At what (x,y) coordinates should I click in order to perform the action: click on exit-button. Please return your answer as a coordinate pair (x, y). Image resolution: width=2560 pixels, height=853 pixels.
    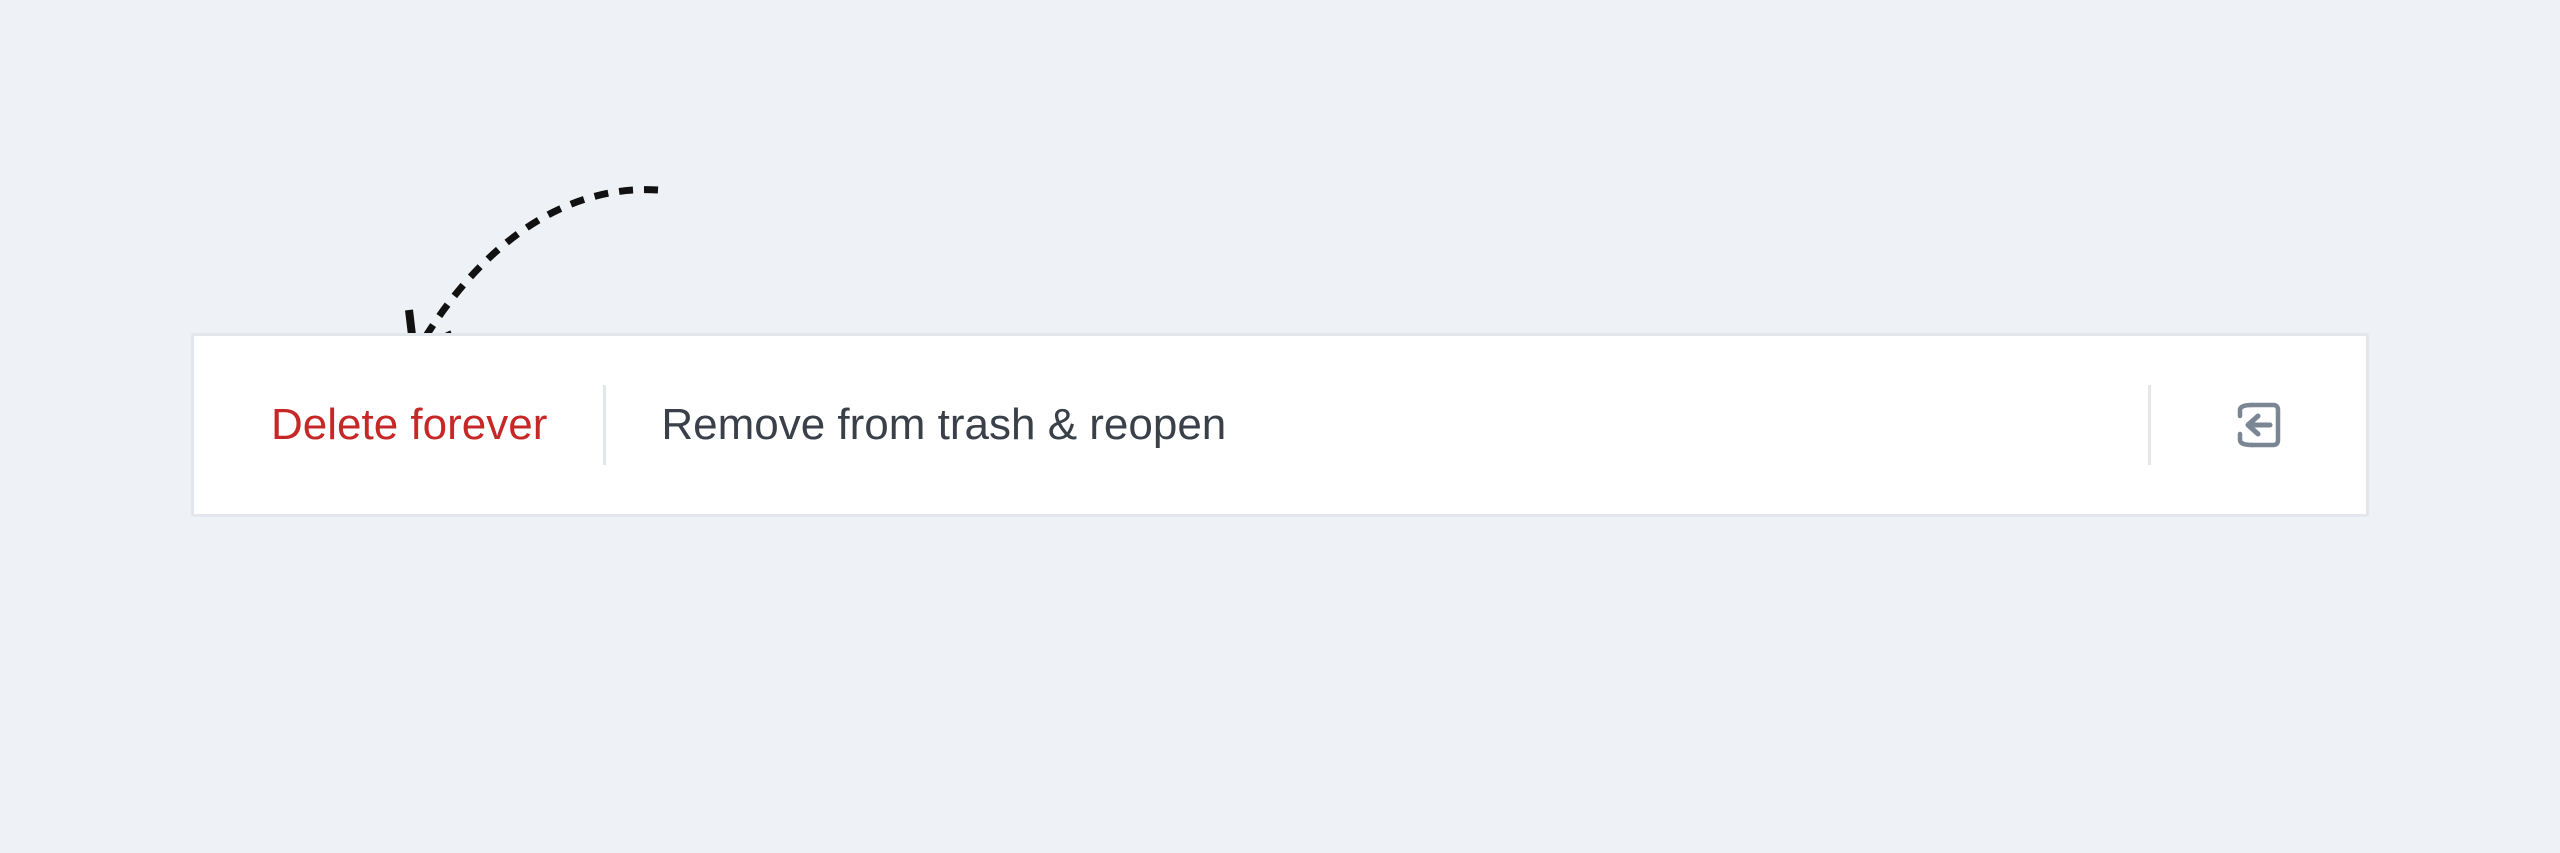
    Looking at the image, I should click on (2258, 425).